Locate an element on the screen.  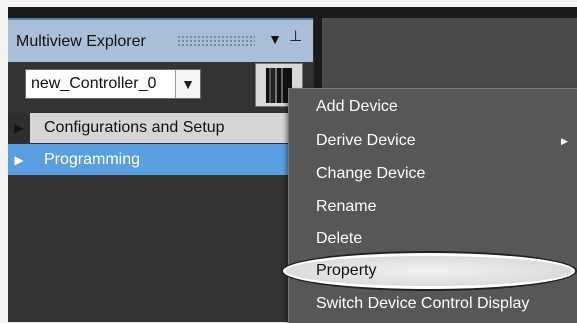
menu-item-delete: Delete is located at coordinates (339, 239).